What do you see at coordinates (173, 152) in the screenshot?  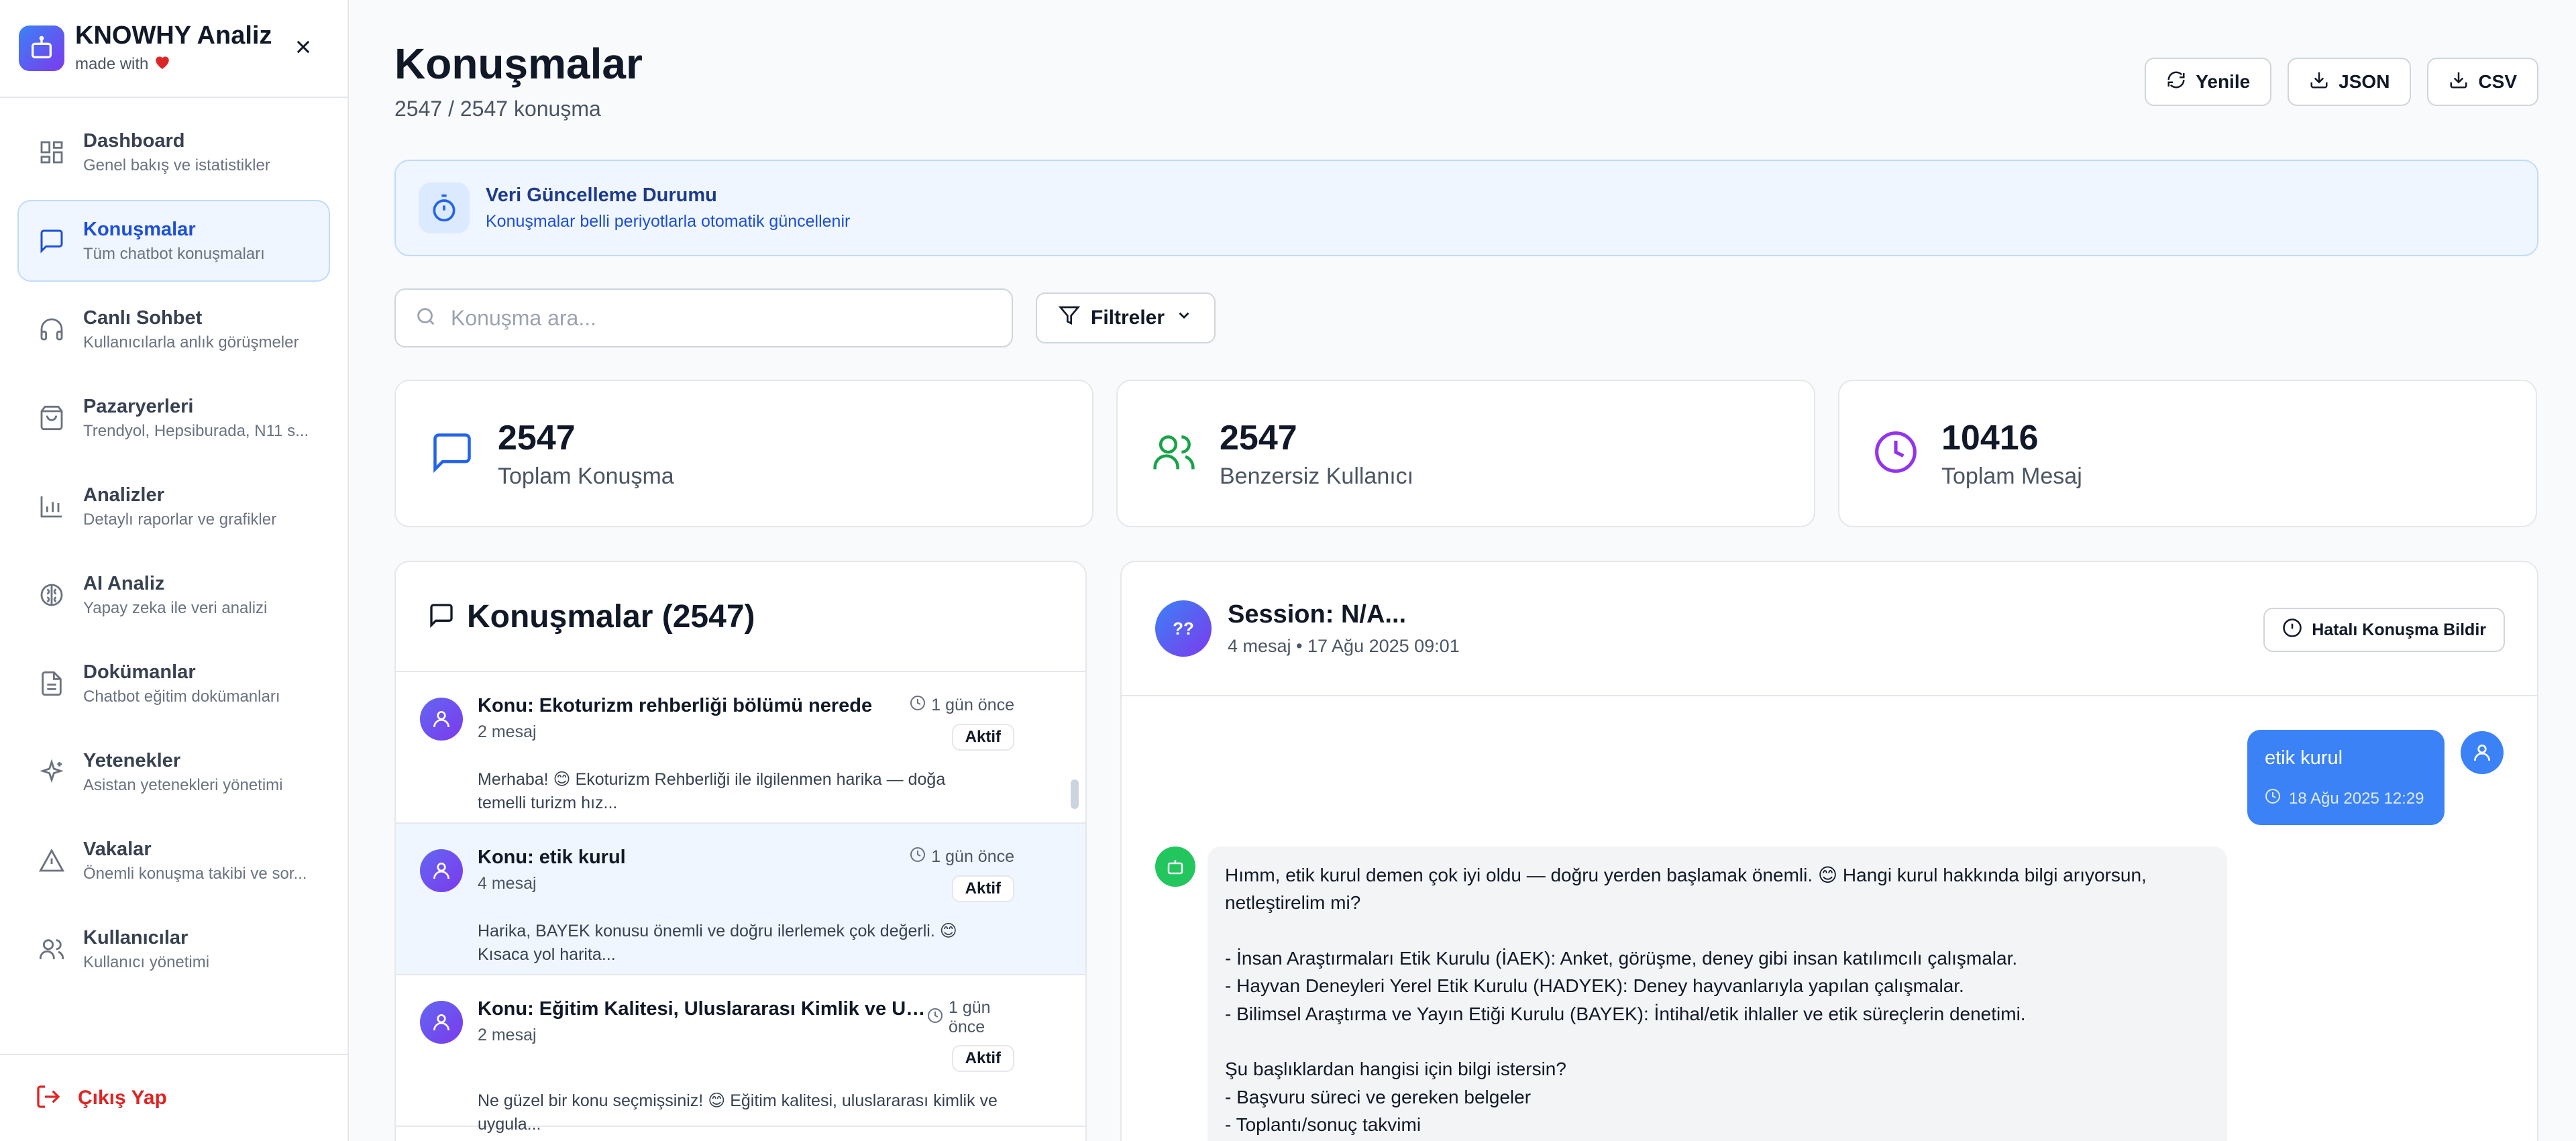 I see `sidebar-item-dashboard: Dashboard Genel bakış ve istatistikler` at bounding box center [173, 152].